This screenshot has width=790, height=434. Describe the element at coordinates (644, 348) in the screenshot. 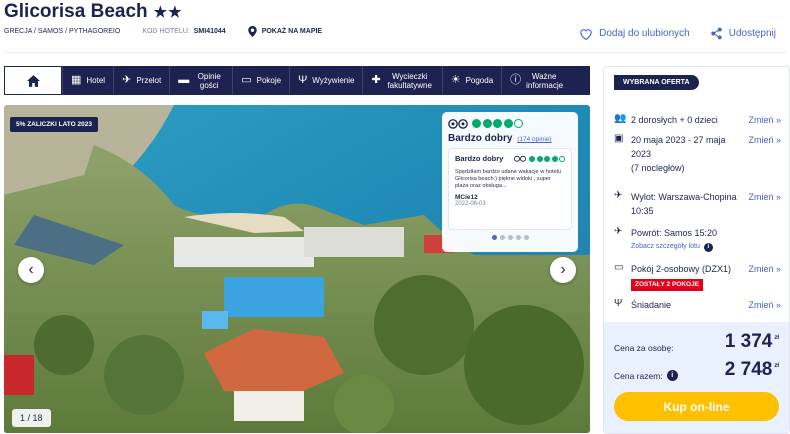

I see `price-per-person-label: Cena za osobę:` at that location.